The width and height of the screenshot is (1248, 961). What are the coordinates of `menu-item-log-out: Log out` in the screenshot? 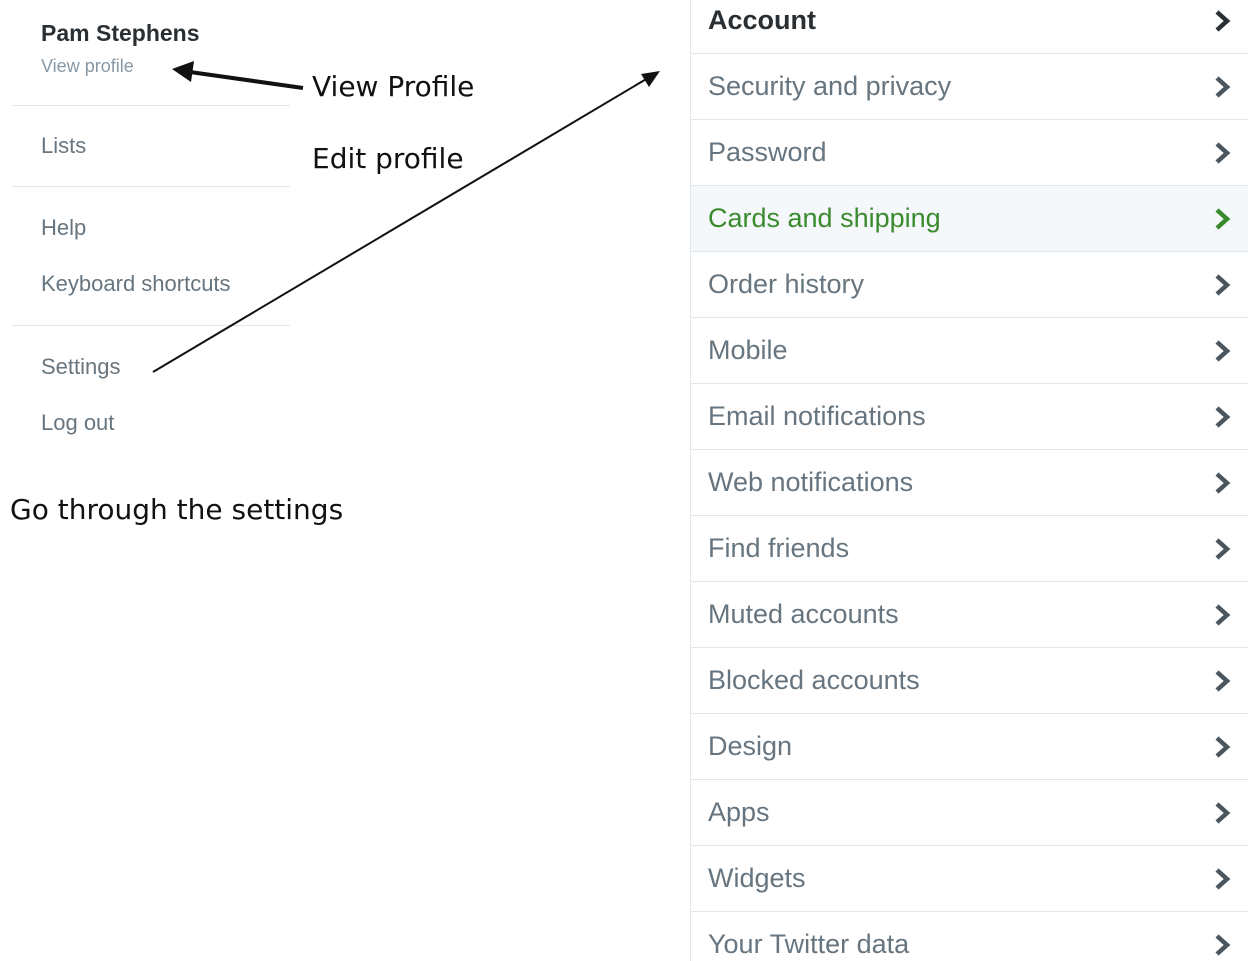 It's located at (77, 423).